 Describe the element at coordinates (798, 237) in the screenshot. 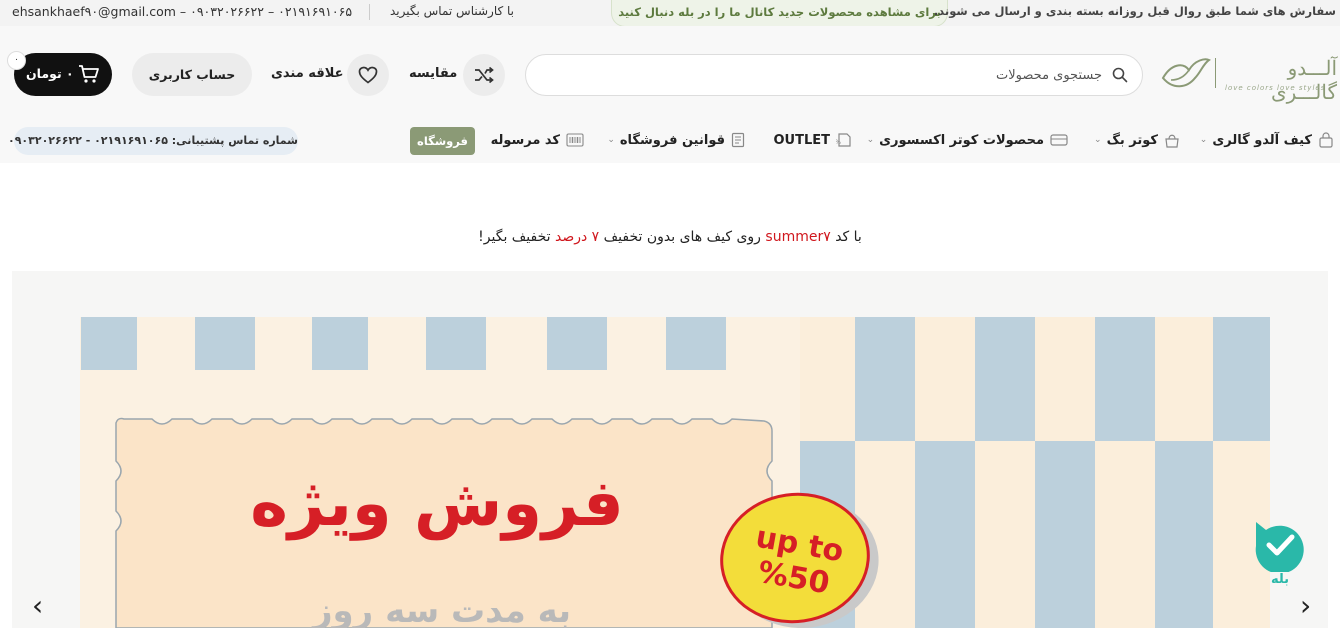

I see `promo-code: summer۷` at that location.